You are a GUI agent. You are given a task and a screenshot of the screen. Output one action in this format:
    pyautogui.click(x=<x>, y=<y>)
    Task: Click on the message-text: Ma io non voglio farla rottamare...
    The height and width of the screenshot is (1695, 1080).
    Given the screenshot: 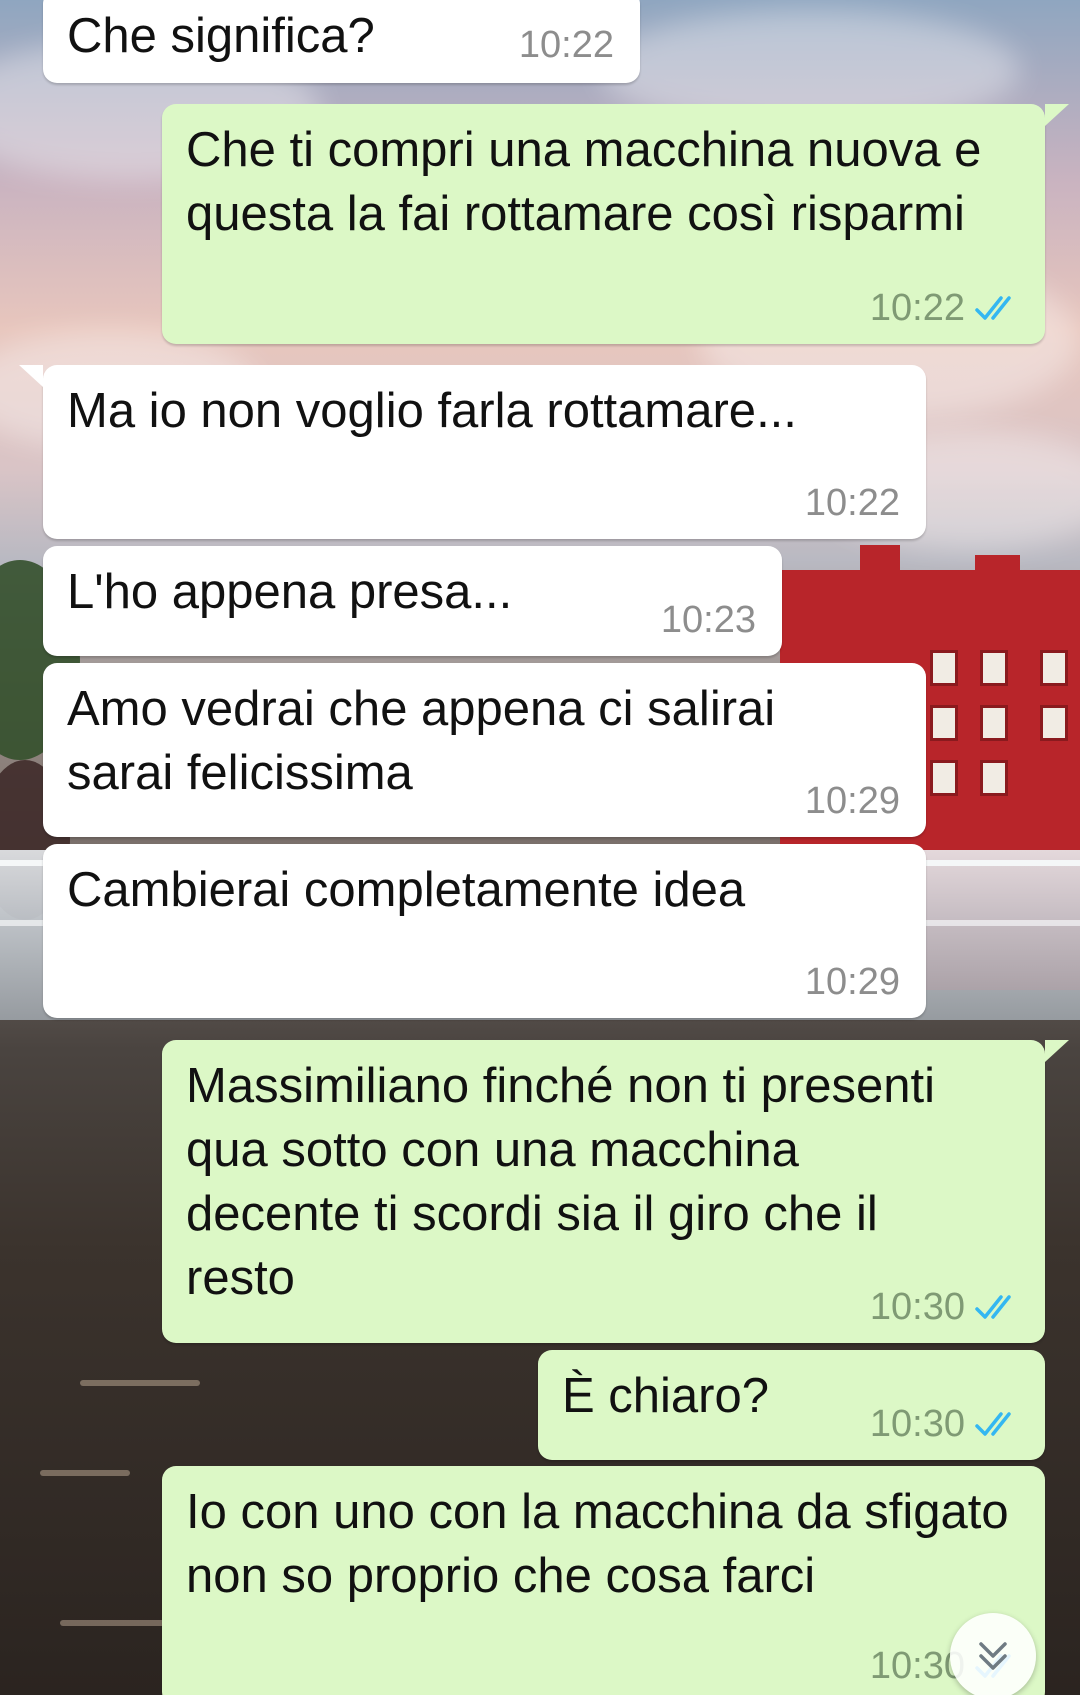 What is the action you would take?
    pyautogui.click(x=432, y=411)
    